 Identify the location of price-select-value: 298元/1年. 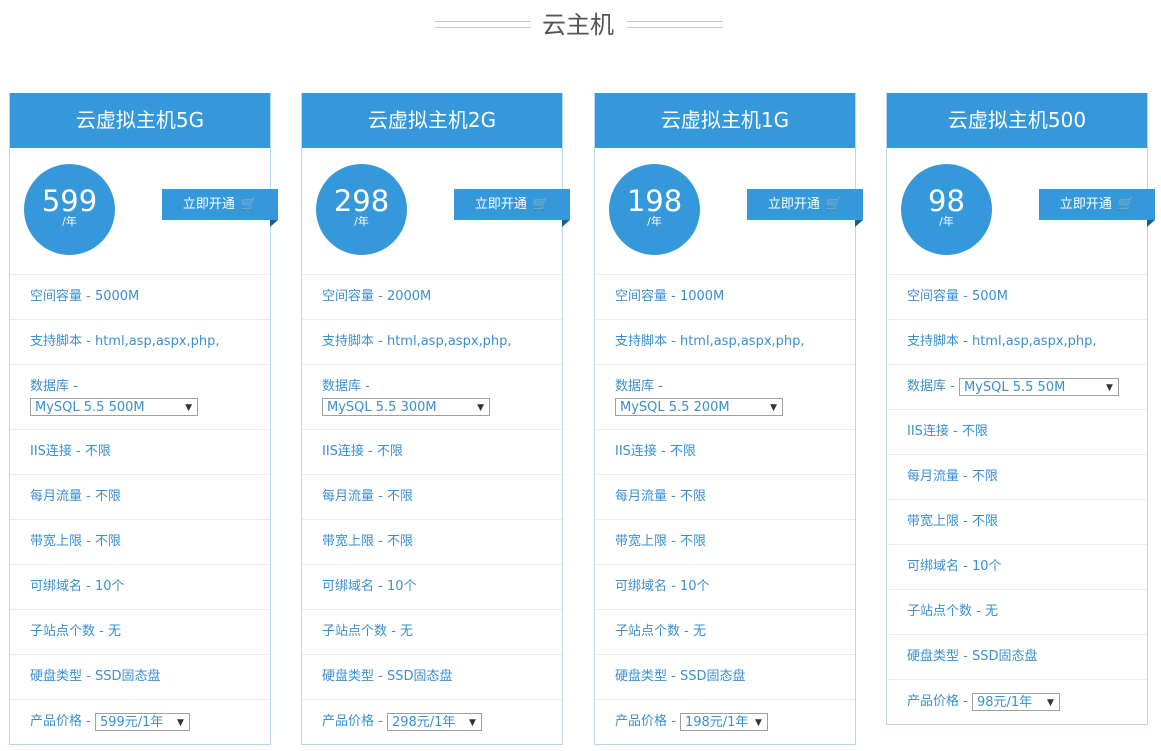
(423, 722).